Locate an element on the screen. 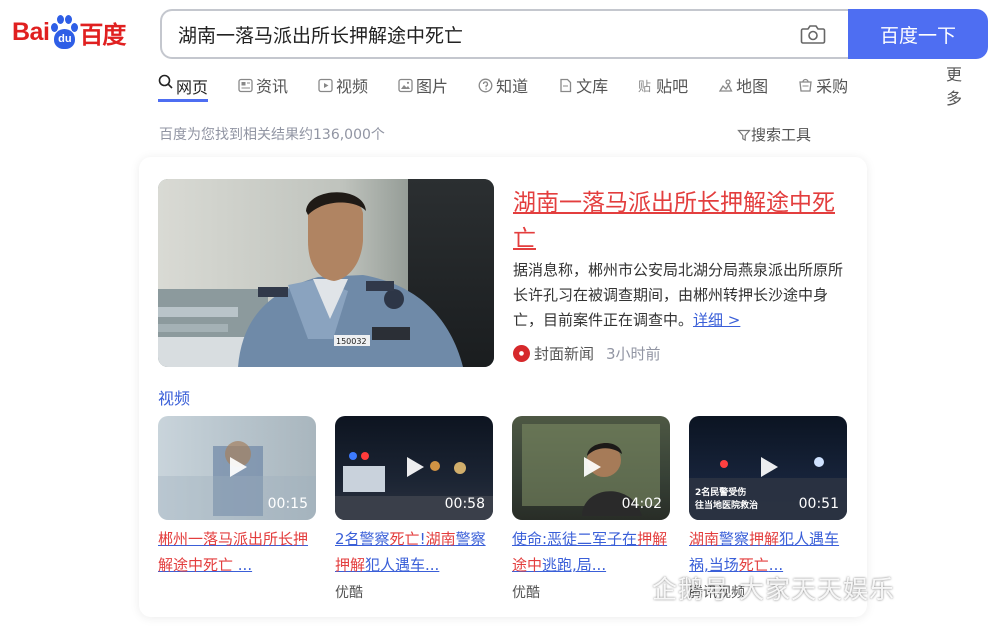 This screenshot has width=1000, height=628. tab-label: 文库 is located at coordinates (592, 86).